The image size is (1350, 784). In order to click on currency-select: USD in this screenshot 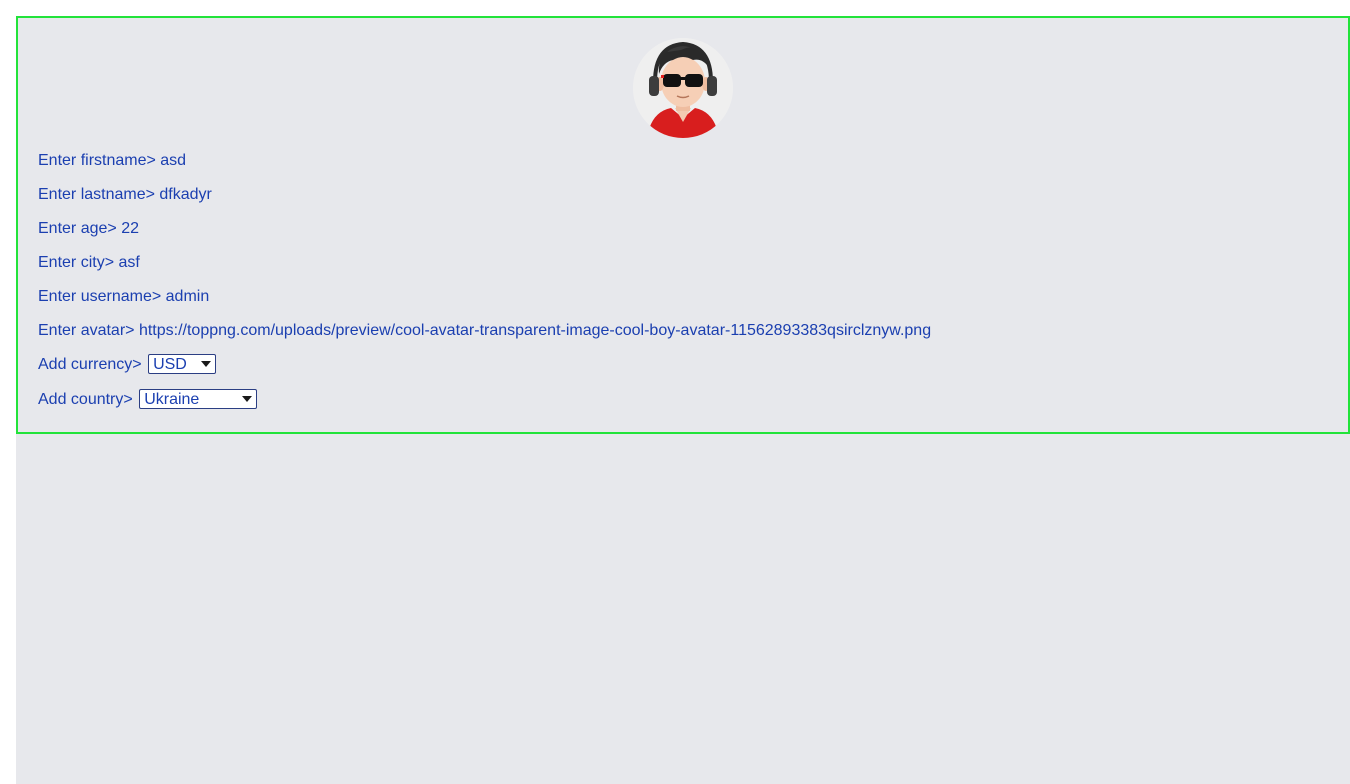, I will do `click(182, 364)`.